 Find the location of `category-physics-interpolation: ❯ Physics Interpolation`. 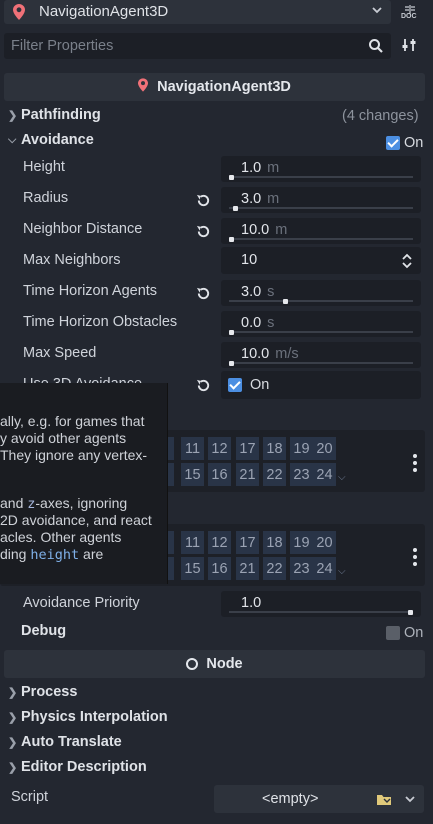

category-physics-interpolation: ❯ Physics Interpolation is located at coordinates (88, 717).